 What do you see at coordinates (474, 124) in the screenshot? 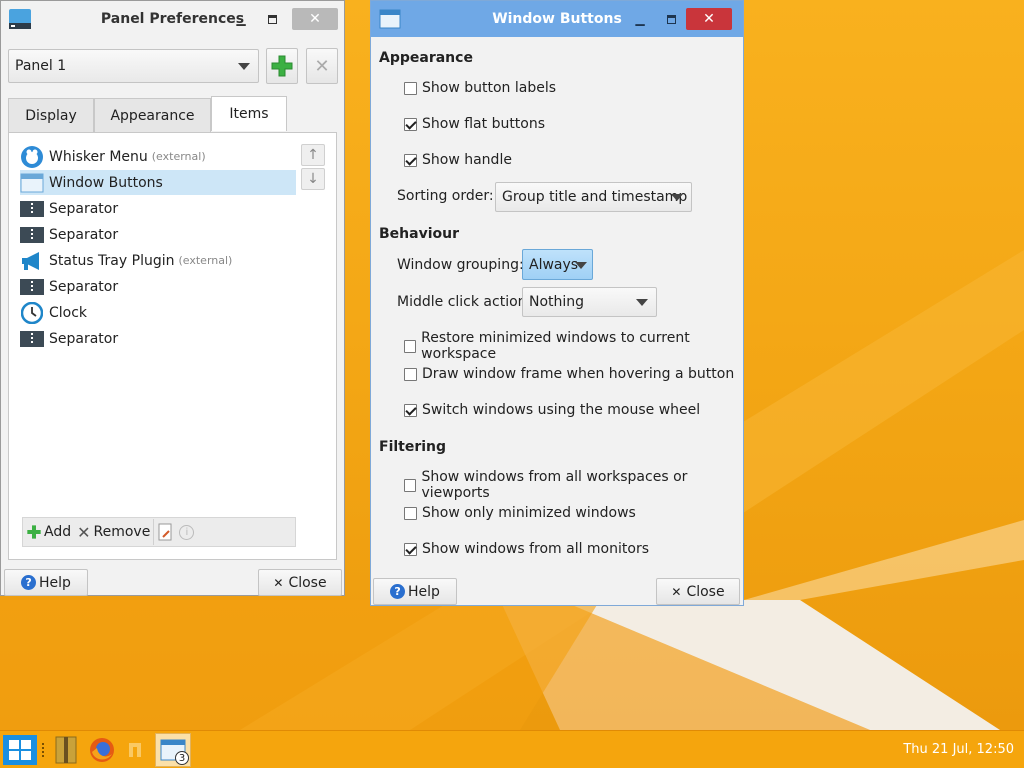
I see `show-flat-buttons-checkbox: Show flat buttons` at bounding box center [474, 124].